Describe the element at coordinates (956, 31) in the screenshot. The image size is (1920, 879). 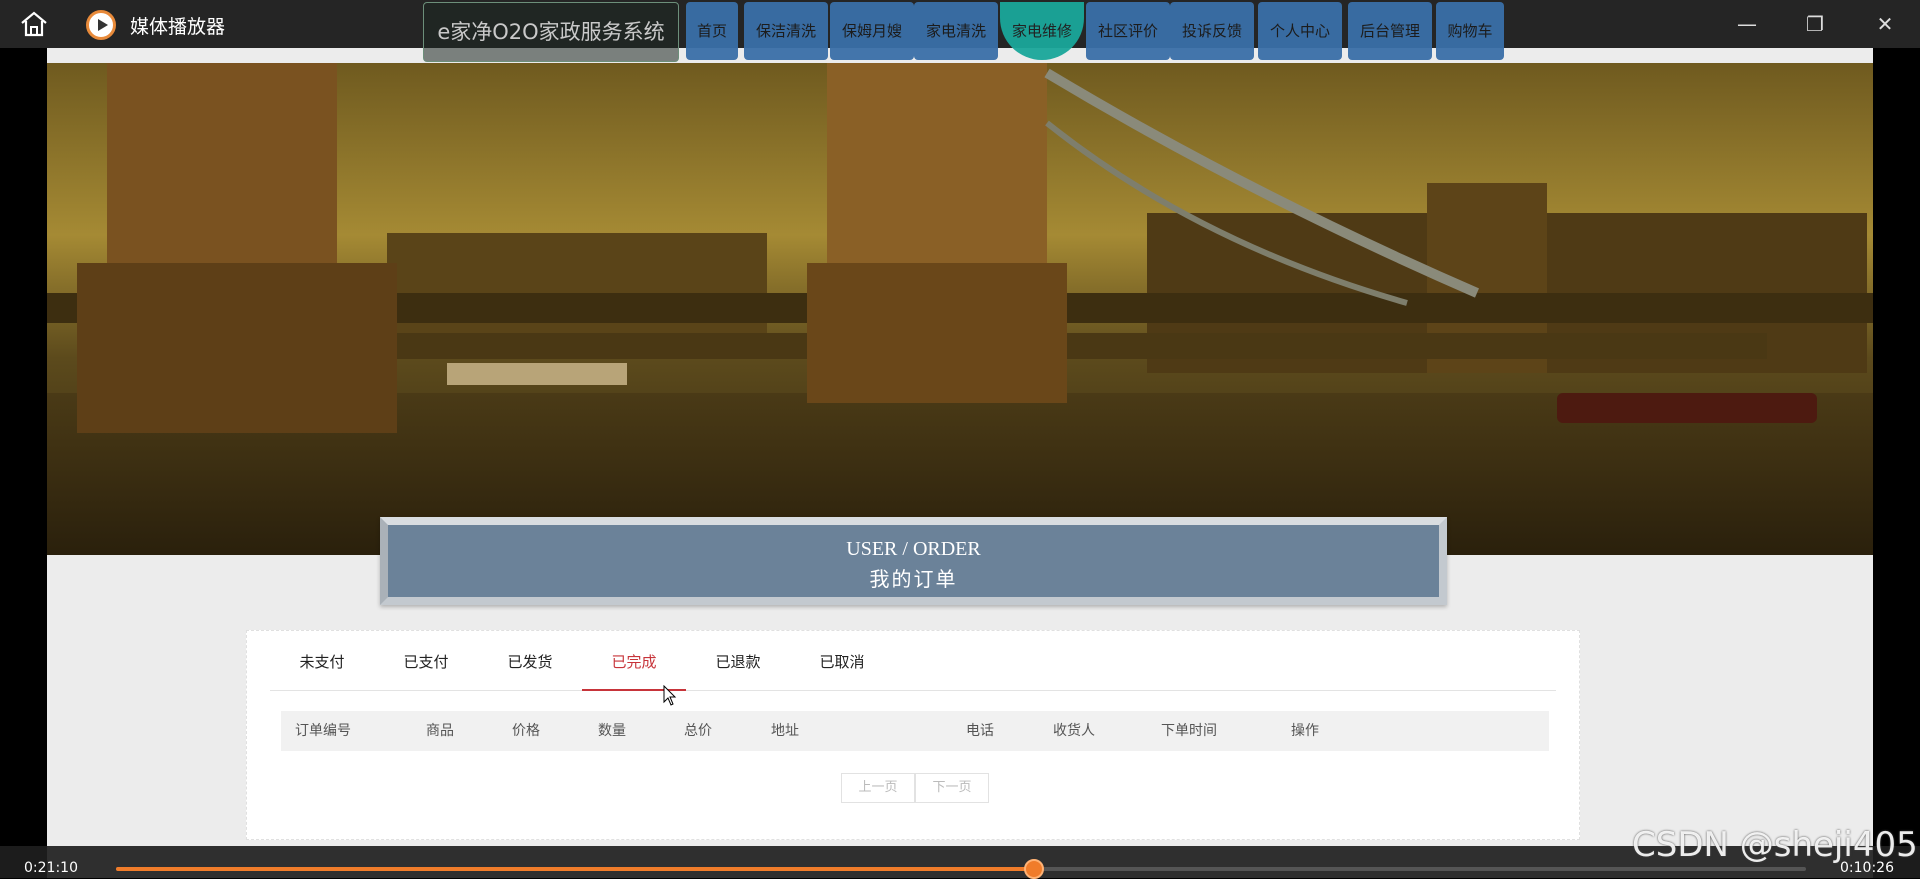
I see `nav-appliance-cleaning: 家电清洗` at that location.